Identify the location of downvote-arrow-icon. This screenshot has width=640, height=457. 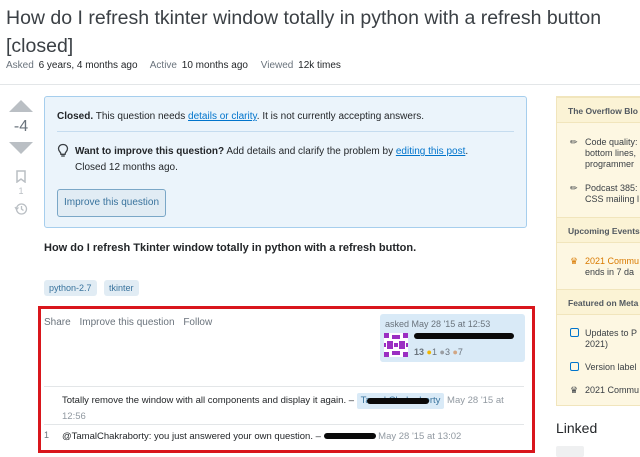
(21, 148).